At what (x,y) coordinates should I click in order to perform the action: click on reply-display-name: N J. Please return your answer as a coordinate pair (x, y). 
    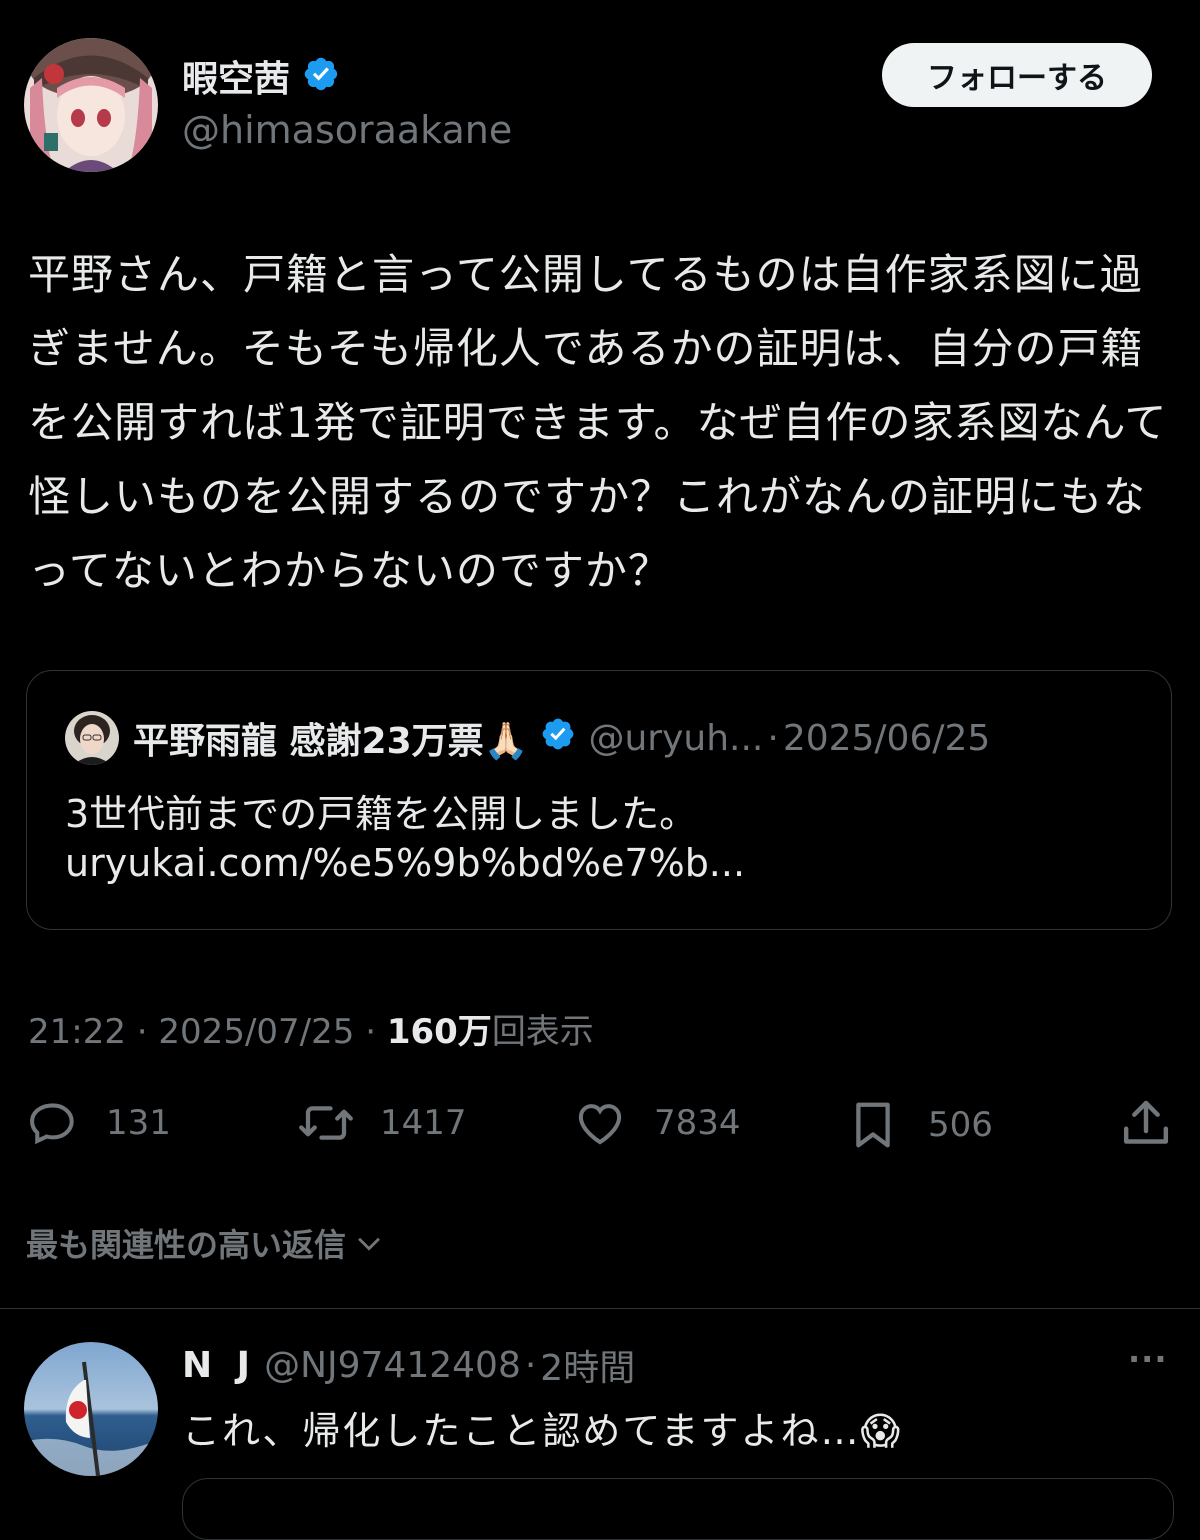
    Looking at the image, I should click on (219, 1365).